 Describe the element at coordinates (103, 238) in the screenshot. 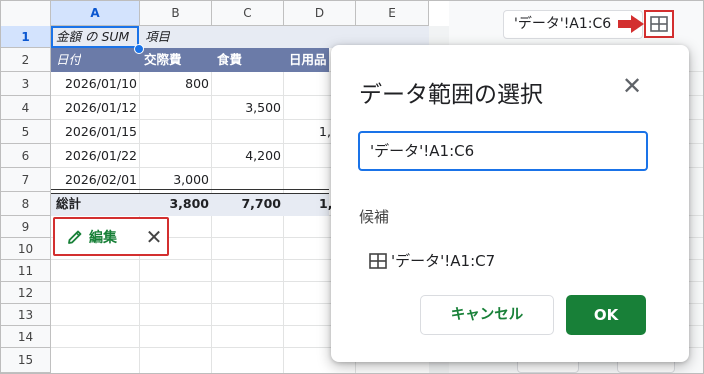

I see `edit-button-label: 編集` at that location.